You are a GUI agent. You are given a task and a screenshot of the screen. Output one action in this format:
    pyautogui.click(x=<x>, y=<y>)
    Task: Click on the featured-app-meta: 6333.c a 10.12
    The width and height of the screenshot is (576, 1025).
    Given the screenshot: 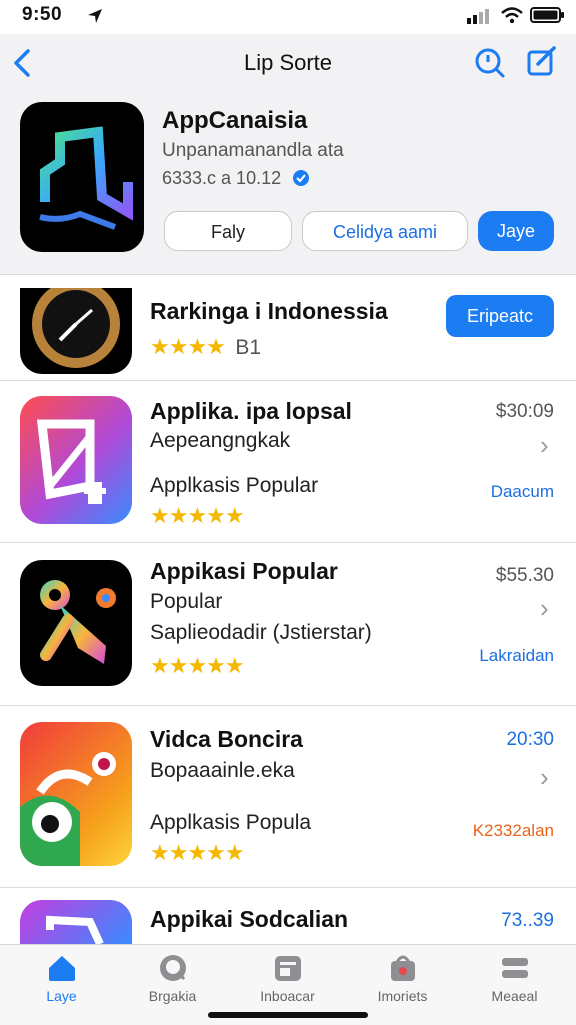 What is the action you would take?
    pyautogui.click(x=236, y=178)
    